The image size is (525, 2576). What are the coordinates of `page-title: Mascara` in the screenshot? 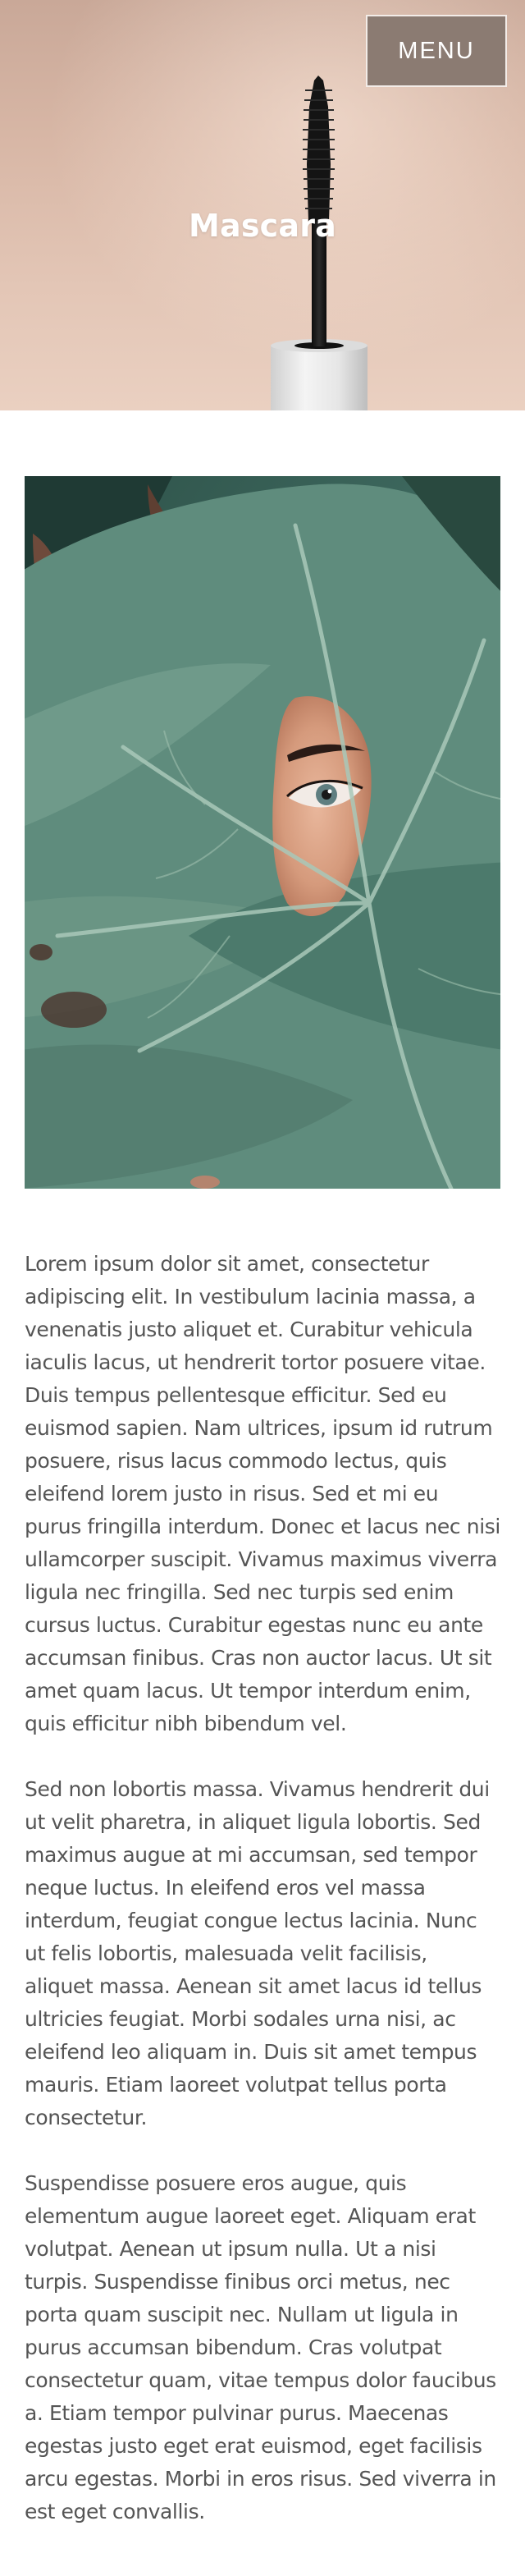 It's located at (263, 227).